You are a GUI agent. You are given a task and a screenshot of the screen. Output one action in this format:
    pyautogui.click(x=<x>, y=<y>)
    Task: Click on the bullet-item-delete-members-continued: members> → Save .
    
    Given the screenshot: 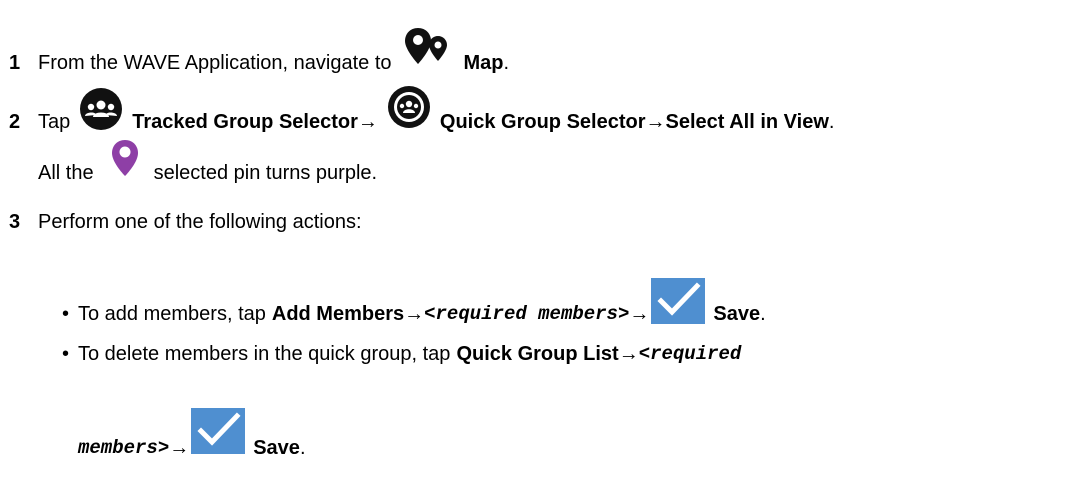 What is the action you would take?
    pyautogui.click(x=192, y=441)
    